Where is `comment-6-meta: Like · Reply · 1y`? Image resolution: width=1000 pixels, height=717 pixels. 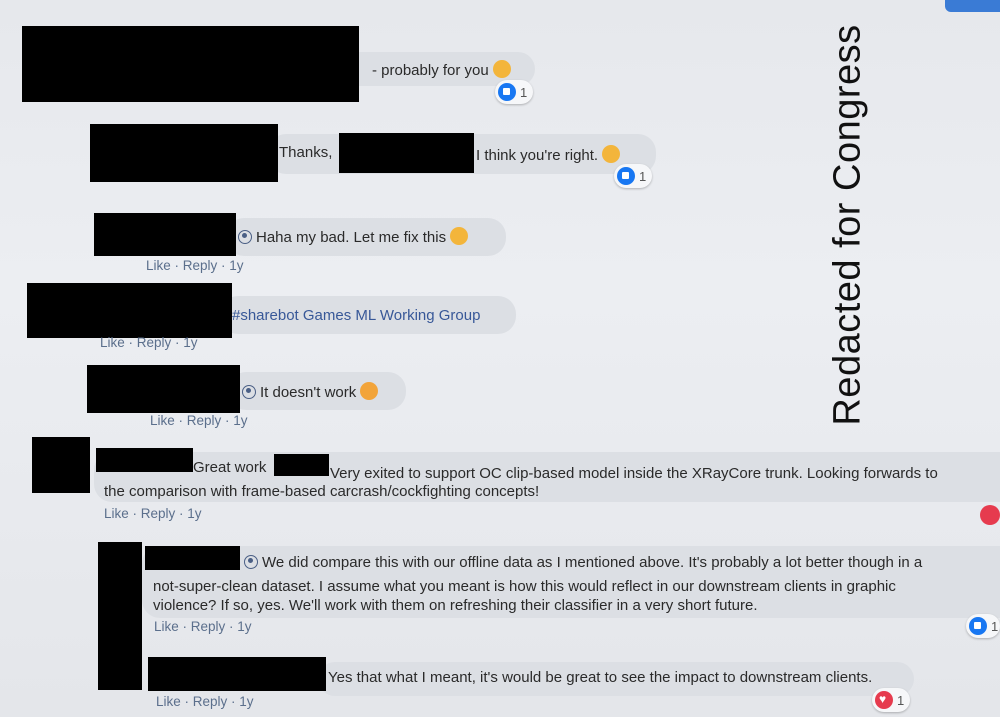
comment-6-meta: Like · Reply · 1y is located at coordinates (153, 513).